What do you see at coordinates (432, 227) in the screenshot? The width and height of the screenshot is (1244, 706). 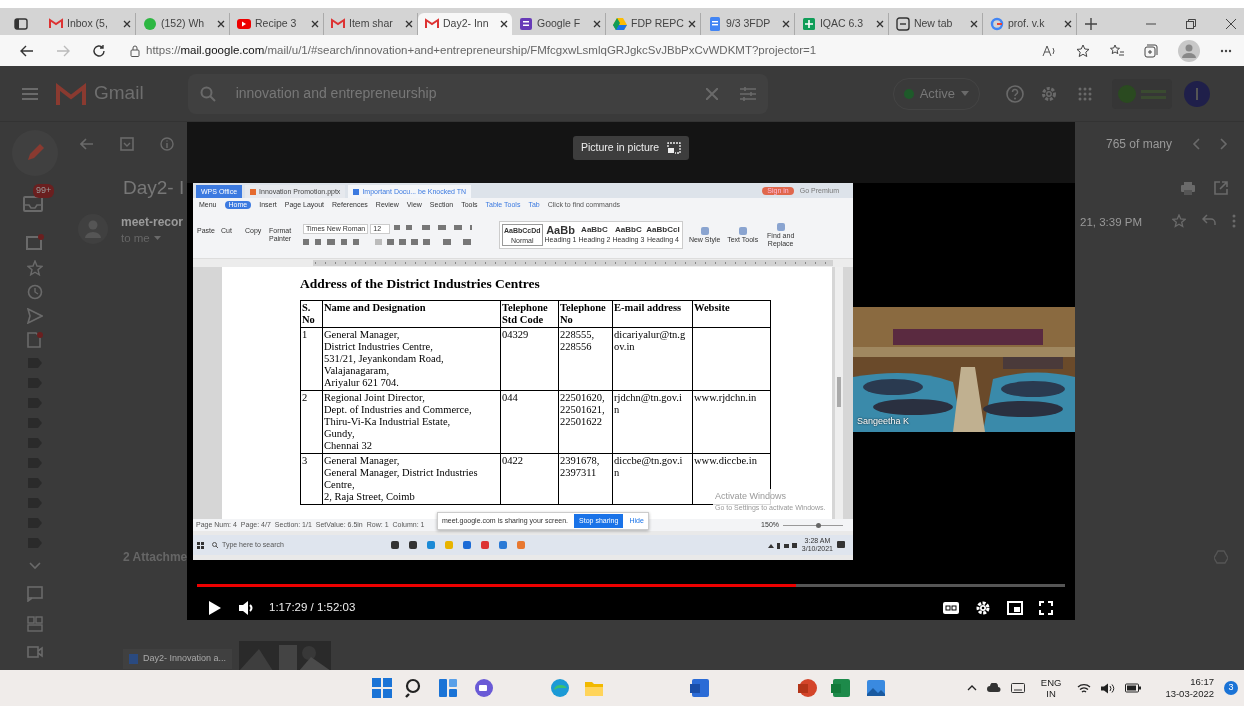 I see `formatting-toolbar-drawing` at bounding box center [432, 227].